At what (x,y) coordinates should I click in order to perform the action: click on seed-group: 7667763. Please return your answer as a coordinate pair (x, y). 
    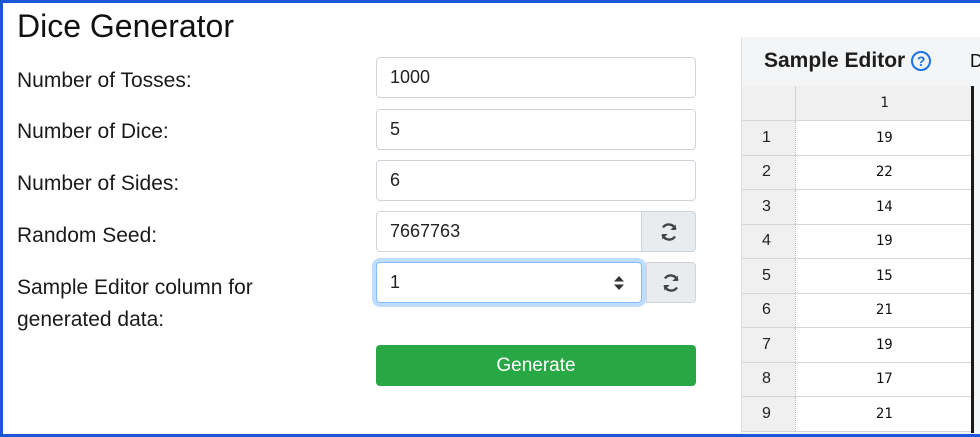
    Looking at the image, I should click on (536, 231).